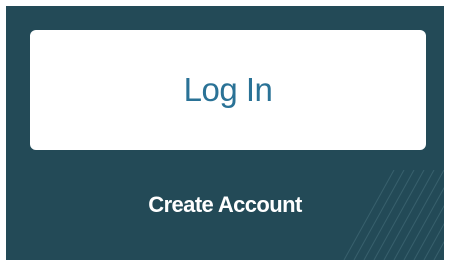 Image resolution: width=450 pixels, height=266 pixels. What do you see at coordinates (225, 205) in the screenshot?
I see `create-account-link: Create Account` at bounding box center [225, 205].